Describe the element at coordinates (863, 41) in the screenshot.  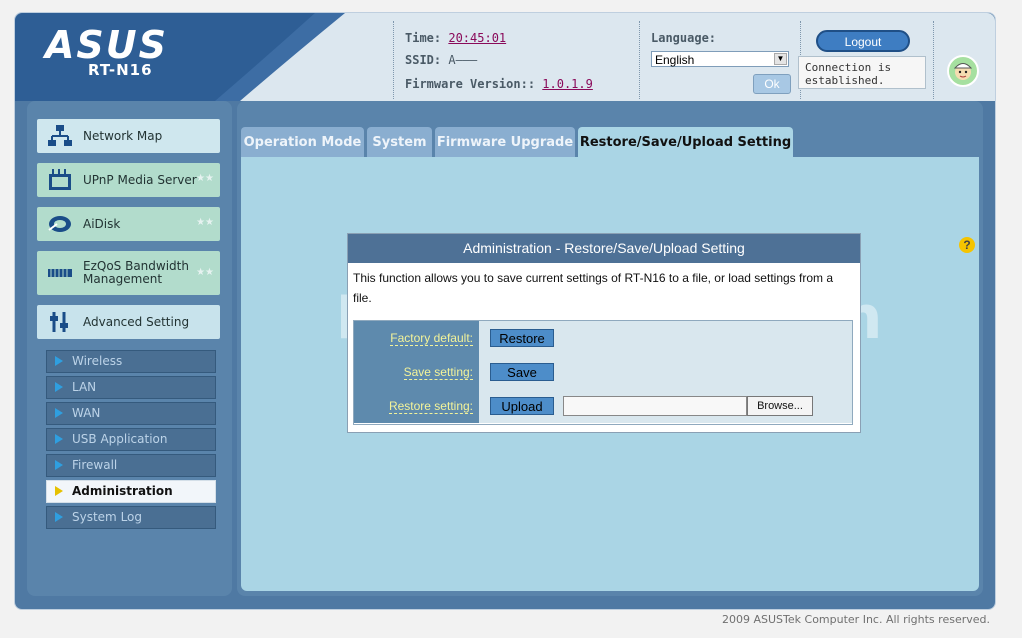
I see `logout-button: Logout` at that location.